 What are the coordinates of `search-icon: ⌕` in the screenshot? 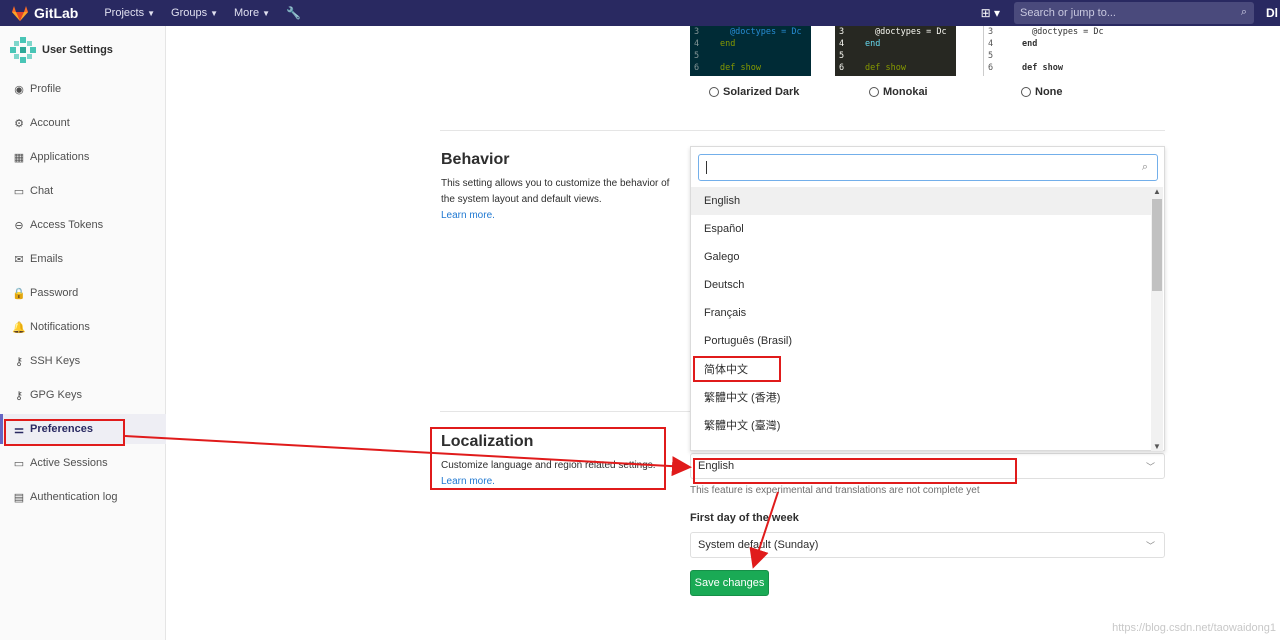 It's located at (1243, 12).